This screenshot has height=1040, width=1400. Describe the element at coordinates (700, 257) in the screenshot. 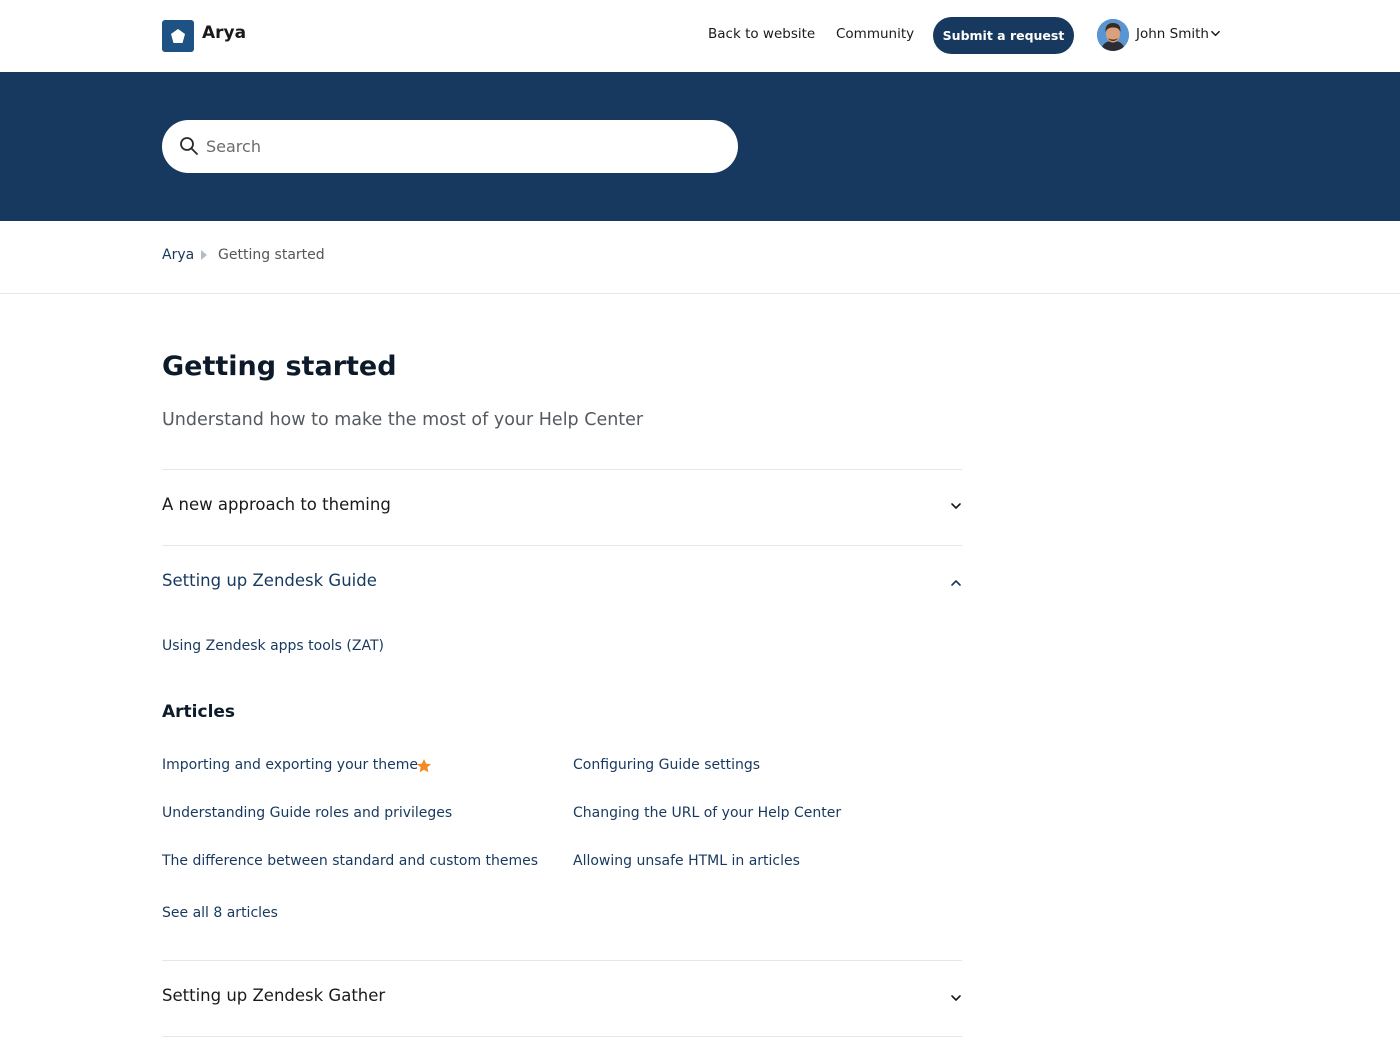

I see `breadcrumb: Arya Getting started` at that location.